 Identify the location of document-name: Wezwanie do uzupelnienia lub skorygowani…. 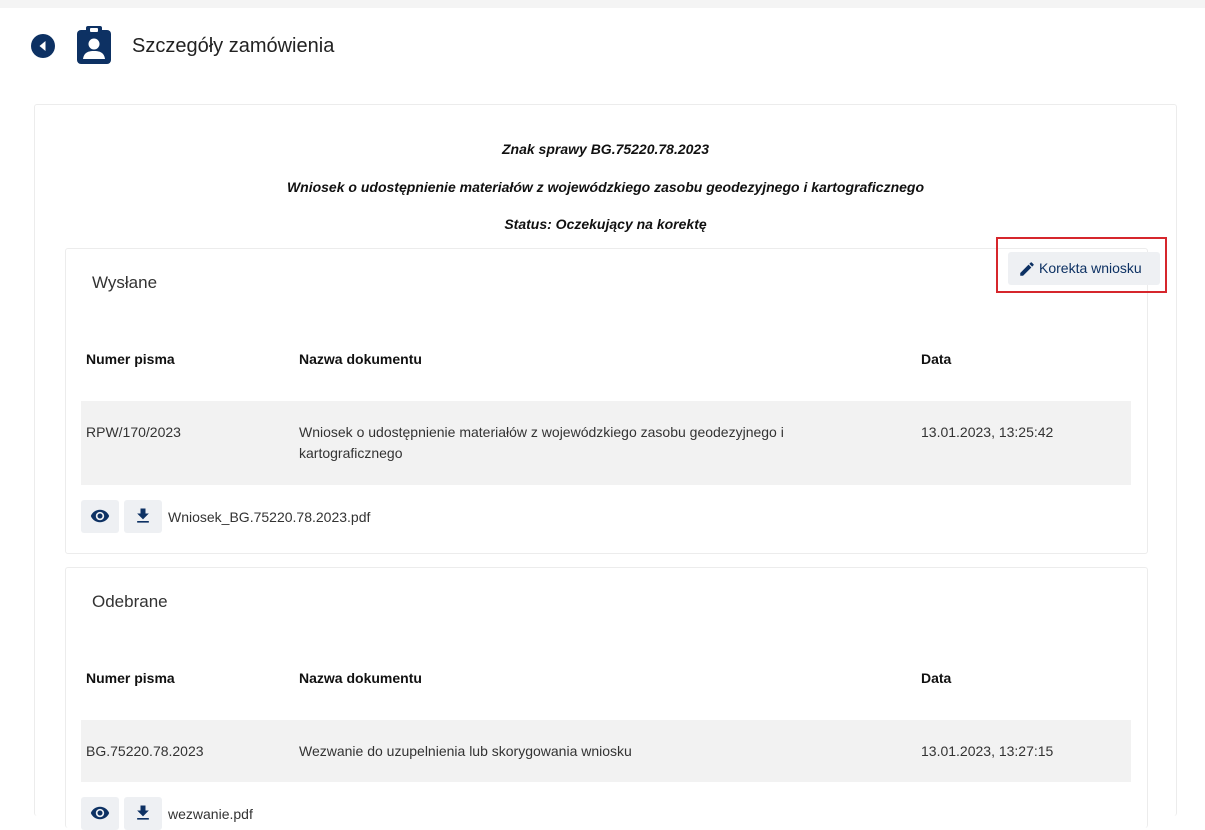
(465, 751).